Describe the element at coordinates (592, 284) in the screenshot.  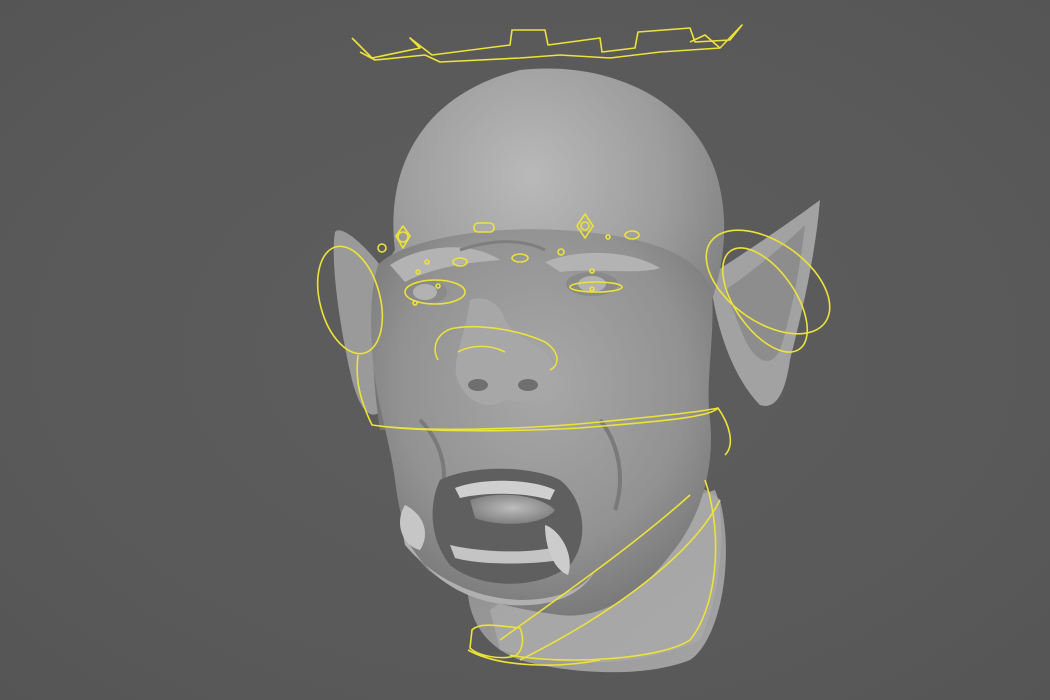
I see `right-eyeball` at that location.